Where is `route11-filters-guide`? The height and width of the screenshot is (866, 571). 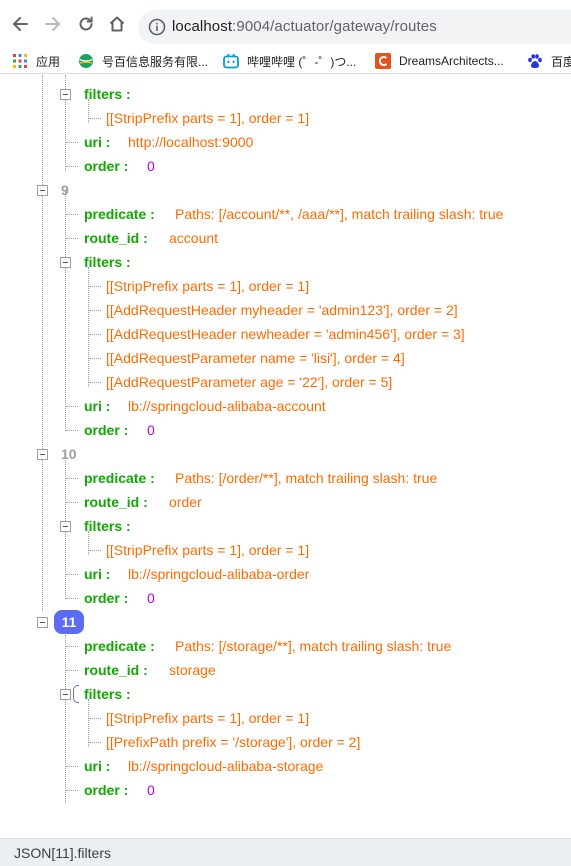
route11-filters-guide is located at coordinates (88, 723).